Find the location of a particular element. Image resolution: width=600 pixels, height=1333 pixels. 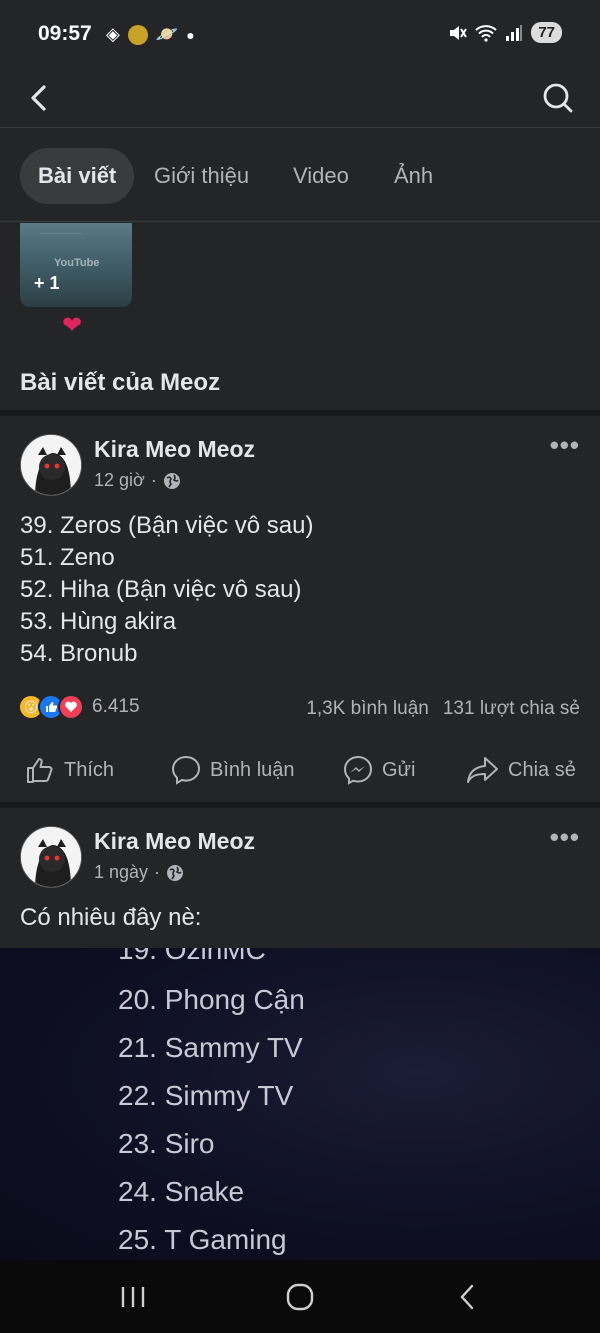

profile-tabs: Bài viết Giới thiệu Video Ảnh is located at coordinates (300, 175).